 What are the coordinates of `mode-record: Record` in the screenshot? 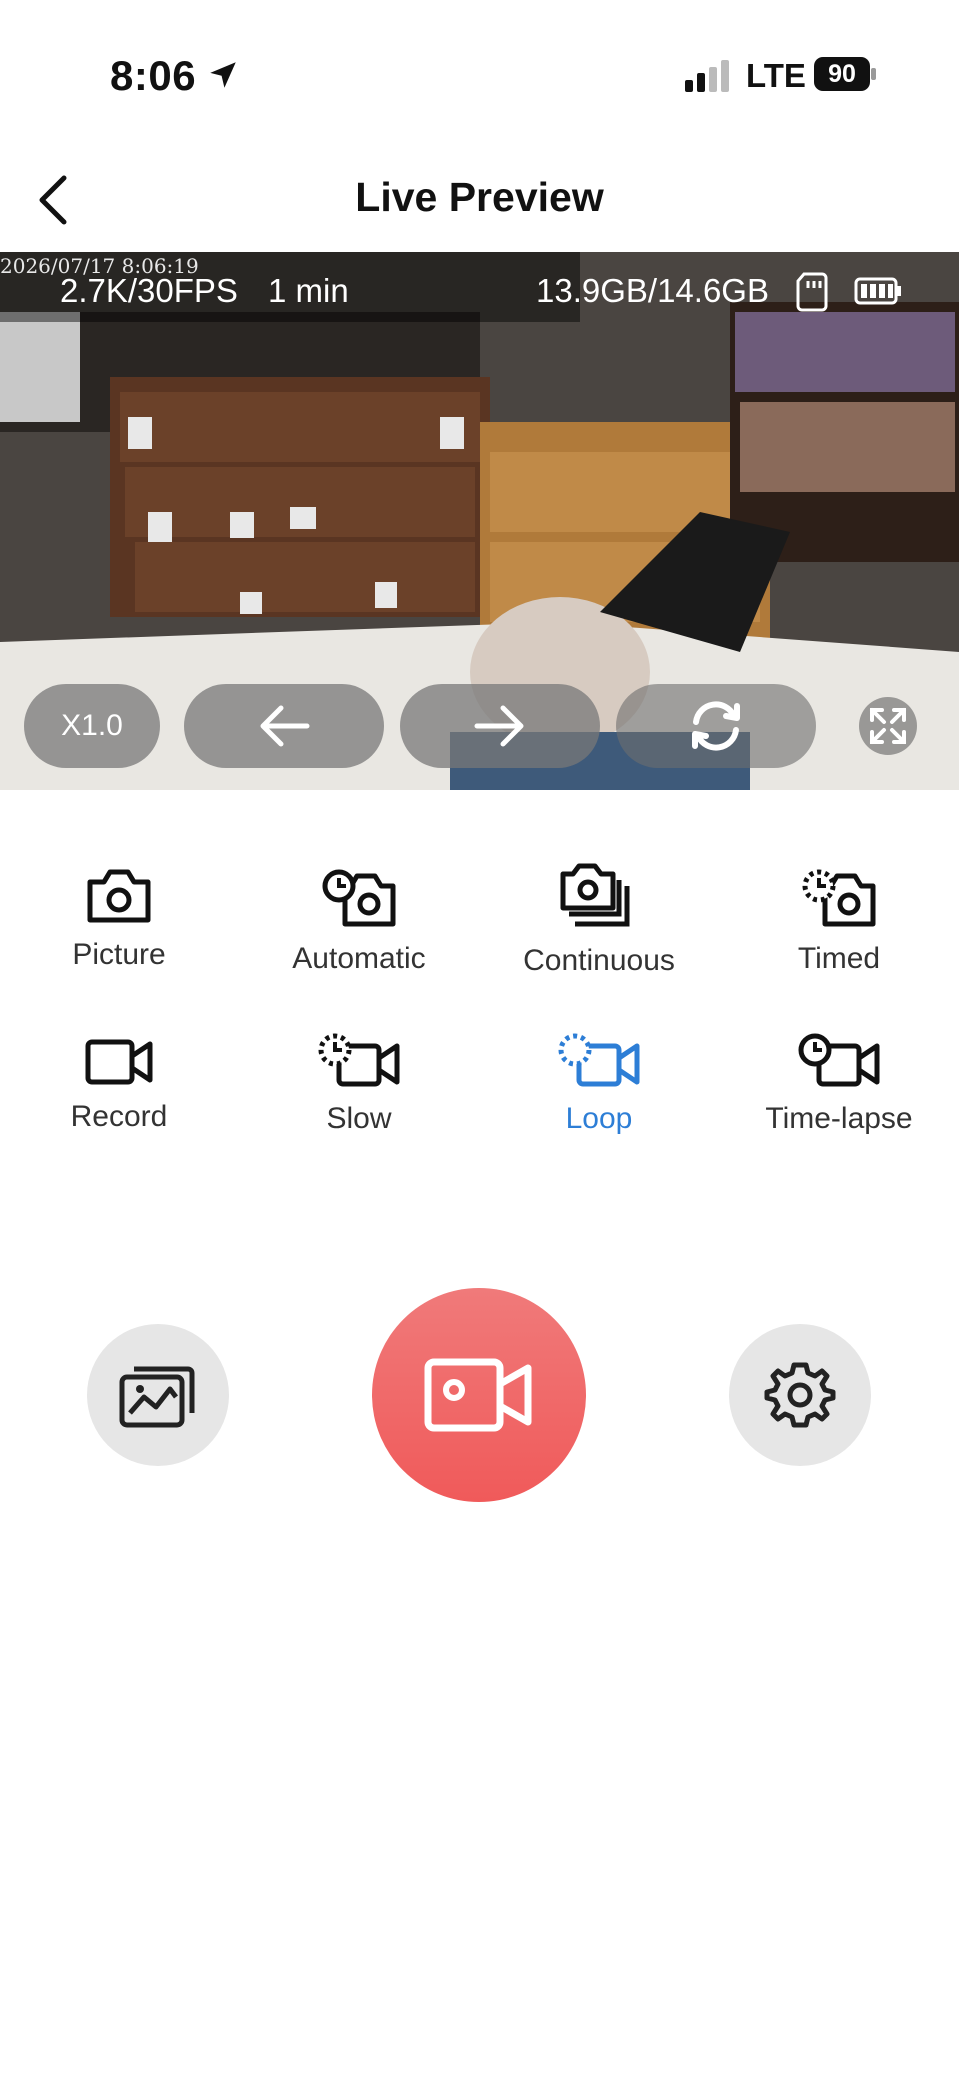 It's located at (119, 1085).